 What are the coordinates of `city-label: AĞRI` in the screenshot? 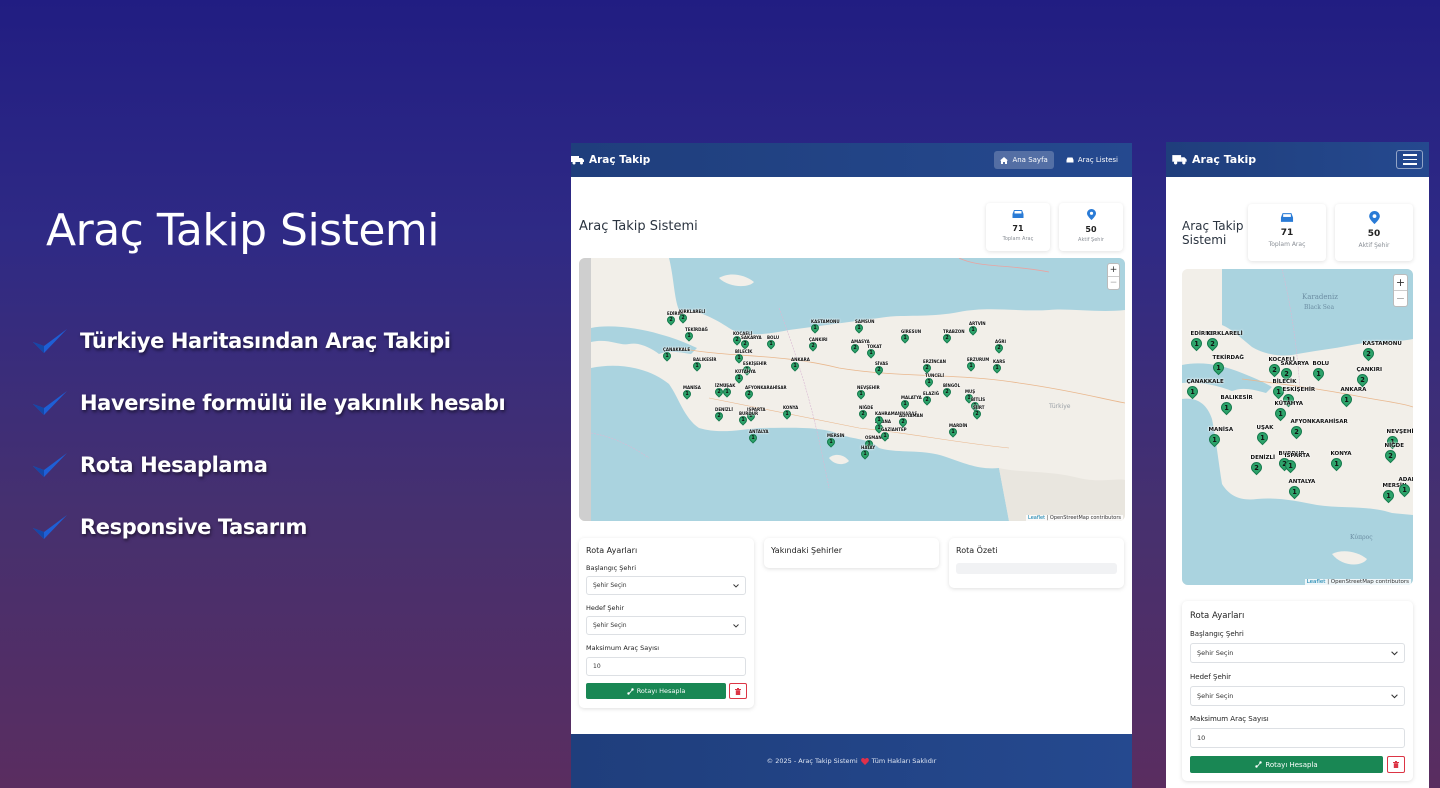 It's located at (1000, 341).